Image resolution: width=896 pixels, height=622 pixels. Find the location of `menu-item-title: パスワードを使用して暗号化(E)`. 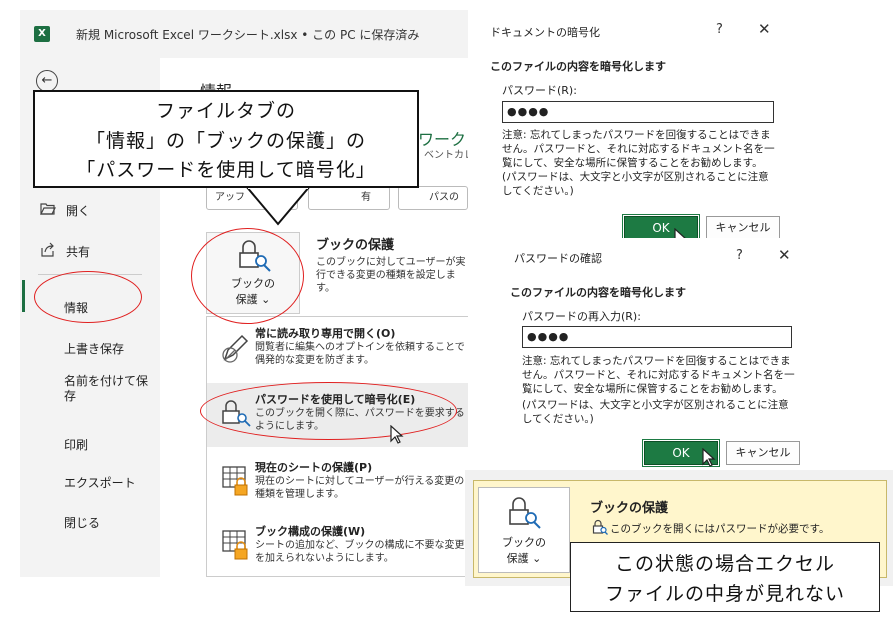

menu-item-title: パスワードを使用して暗号化(E) is located at coordinates (335, 399).